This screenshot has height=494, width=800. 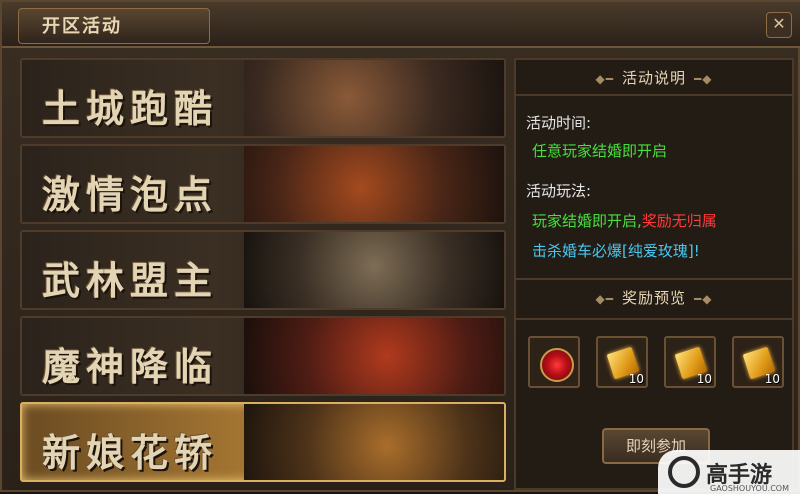 What do you see at coordinates (130, 109) in the screenshot?
I see `menu-item-label: 土城跑酷` at bounding box center [130, 109].